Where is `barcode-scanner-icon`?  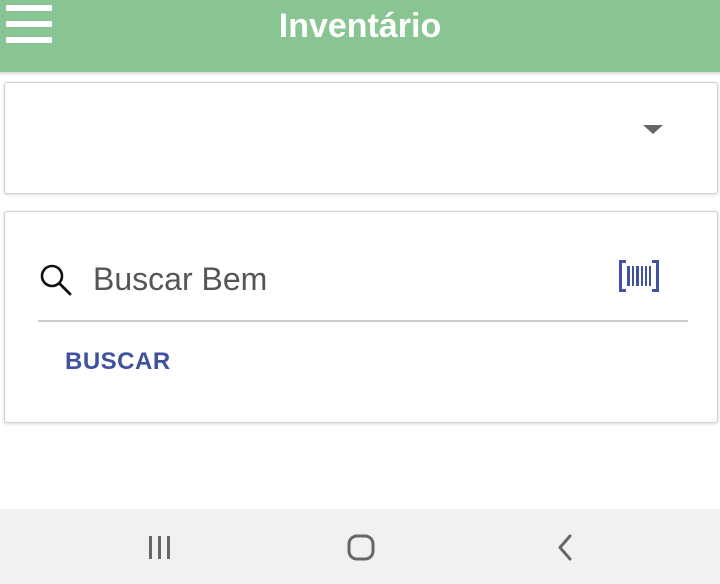 barcode-scanner-icon is located at coordinates (639, 276).